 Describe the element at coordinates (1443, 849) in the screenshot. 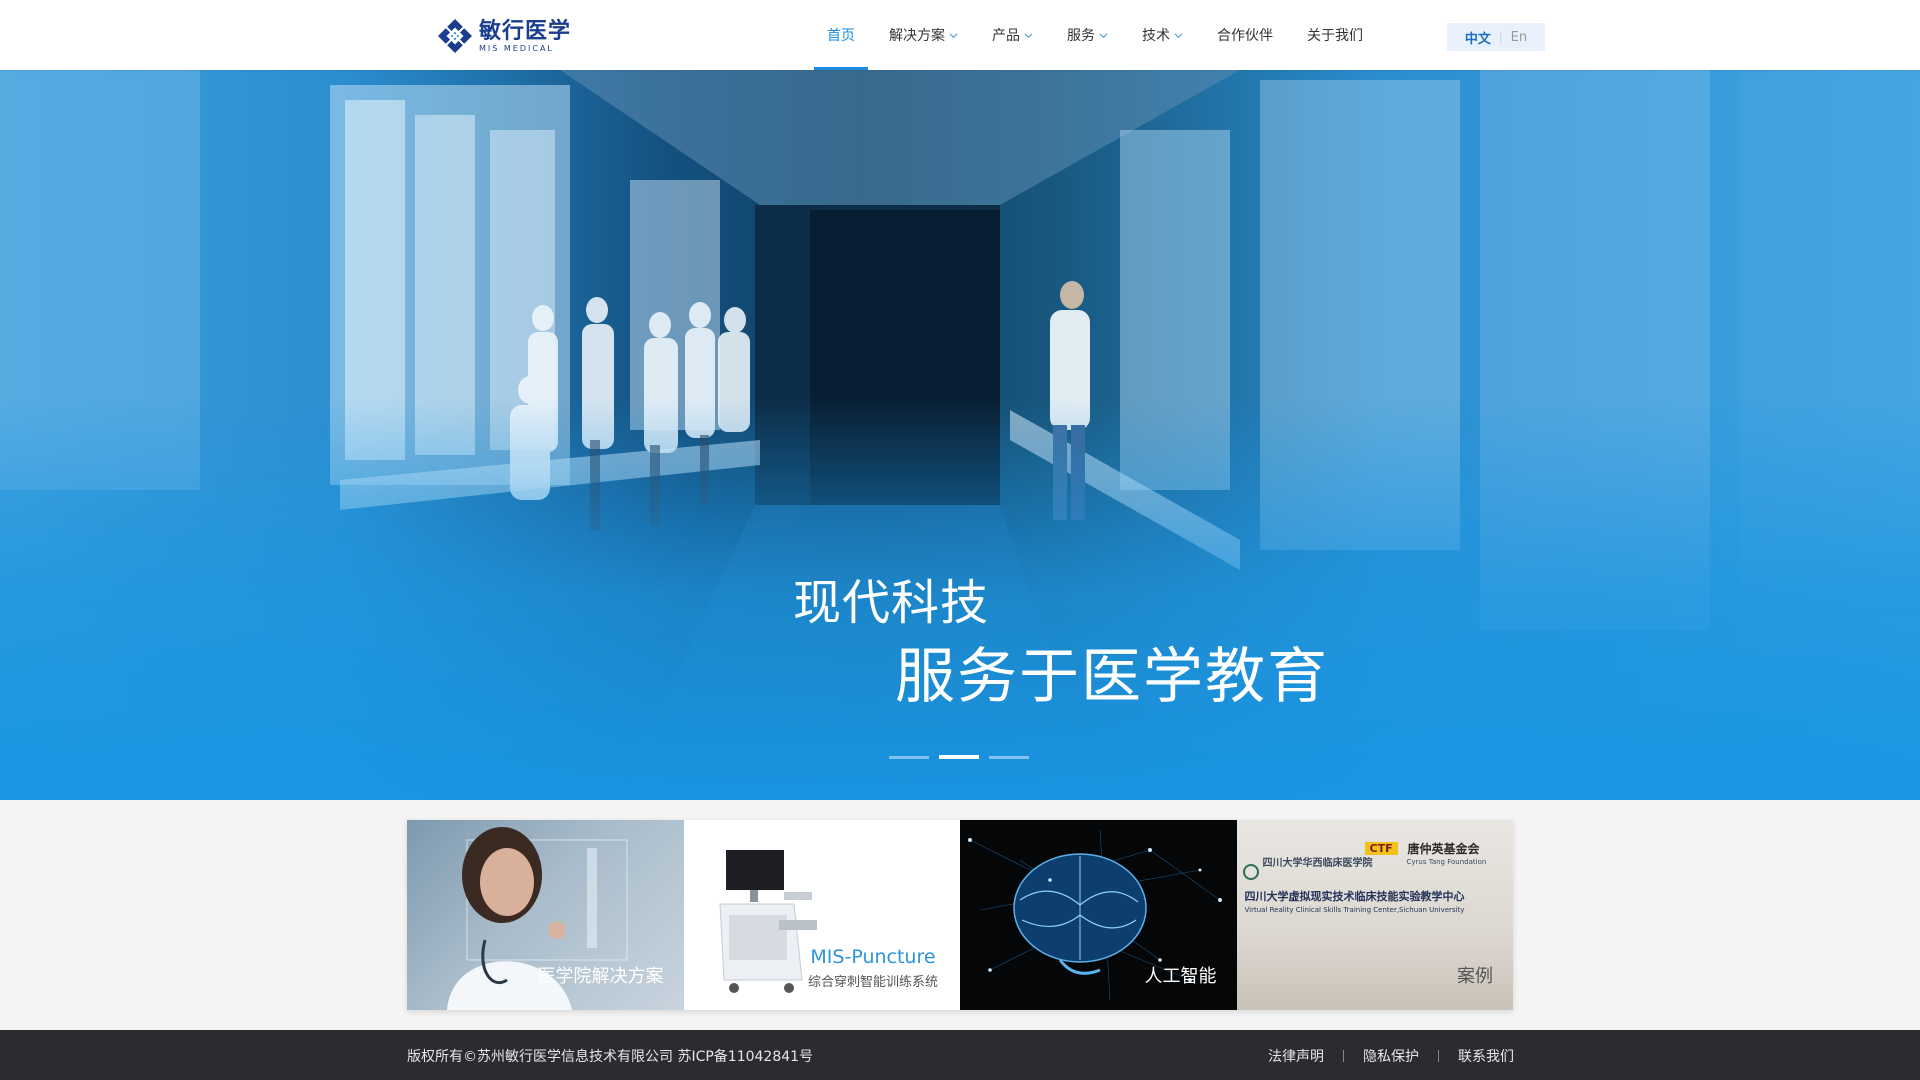

I see `sign-foundation-cn: 唐仲英基金会` at that location.